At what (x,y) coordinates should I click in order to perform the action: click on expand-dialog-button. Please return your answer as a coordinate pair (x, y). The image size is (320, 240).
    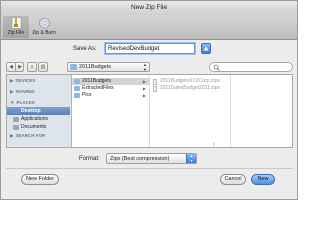
    Looking at the image, I should click on (206, 48).